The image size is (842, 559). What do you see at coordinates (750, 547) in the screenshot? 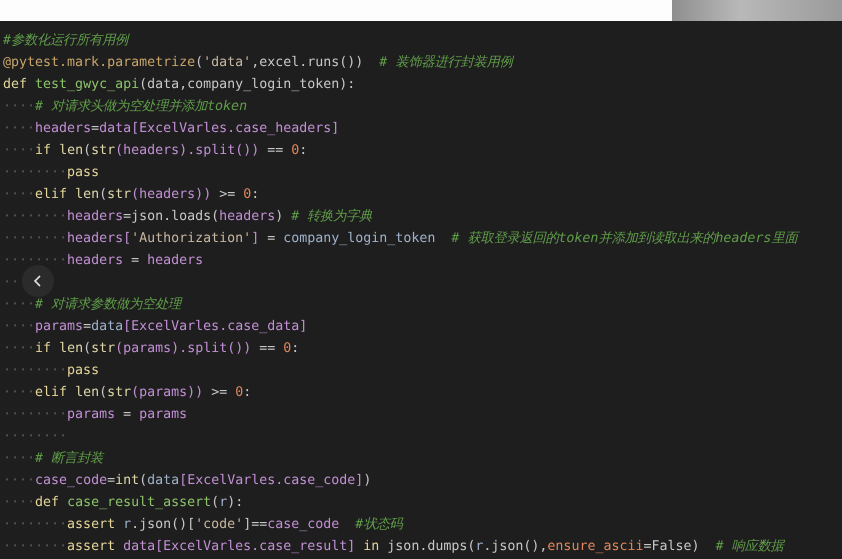
I see `code-comment: # 响应数据` at bounding box center [750, 547].